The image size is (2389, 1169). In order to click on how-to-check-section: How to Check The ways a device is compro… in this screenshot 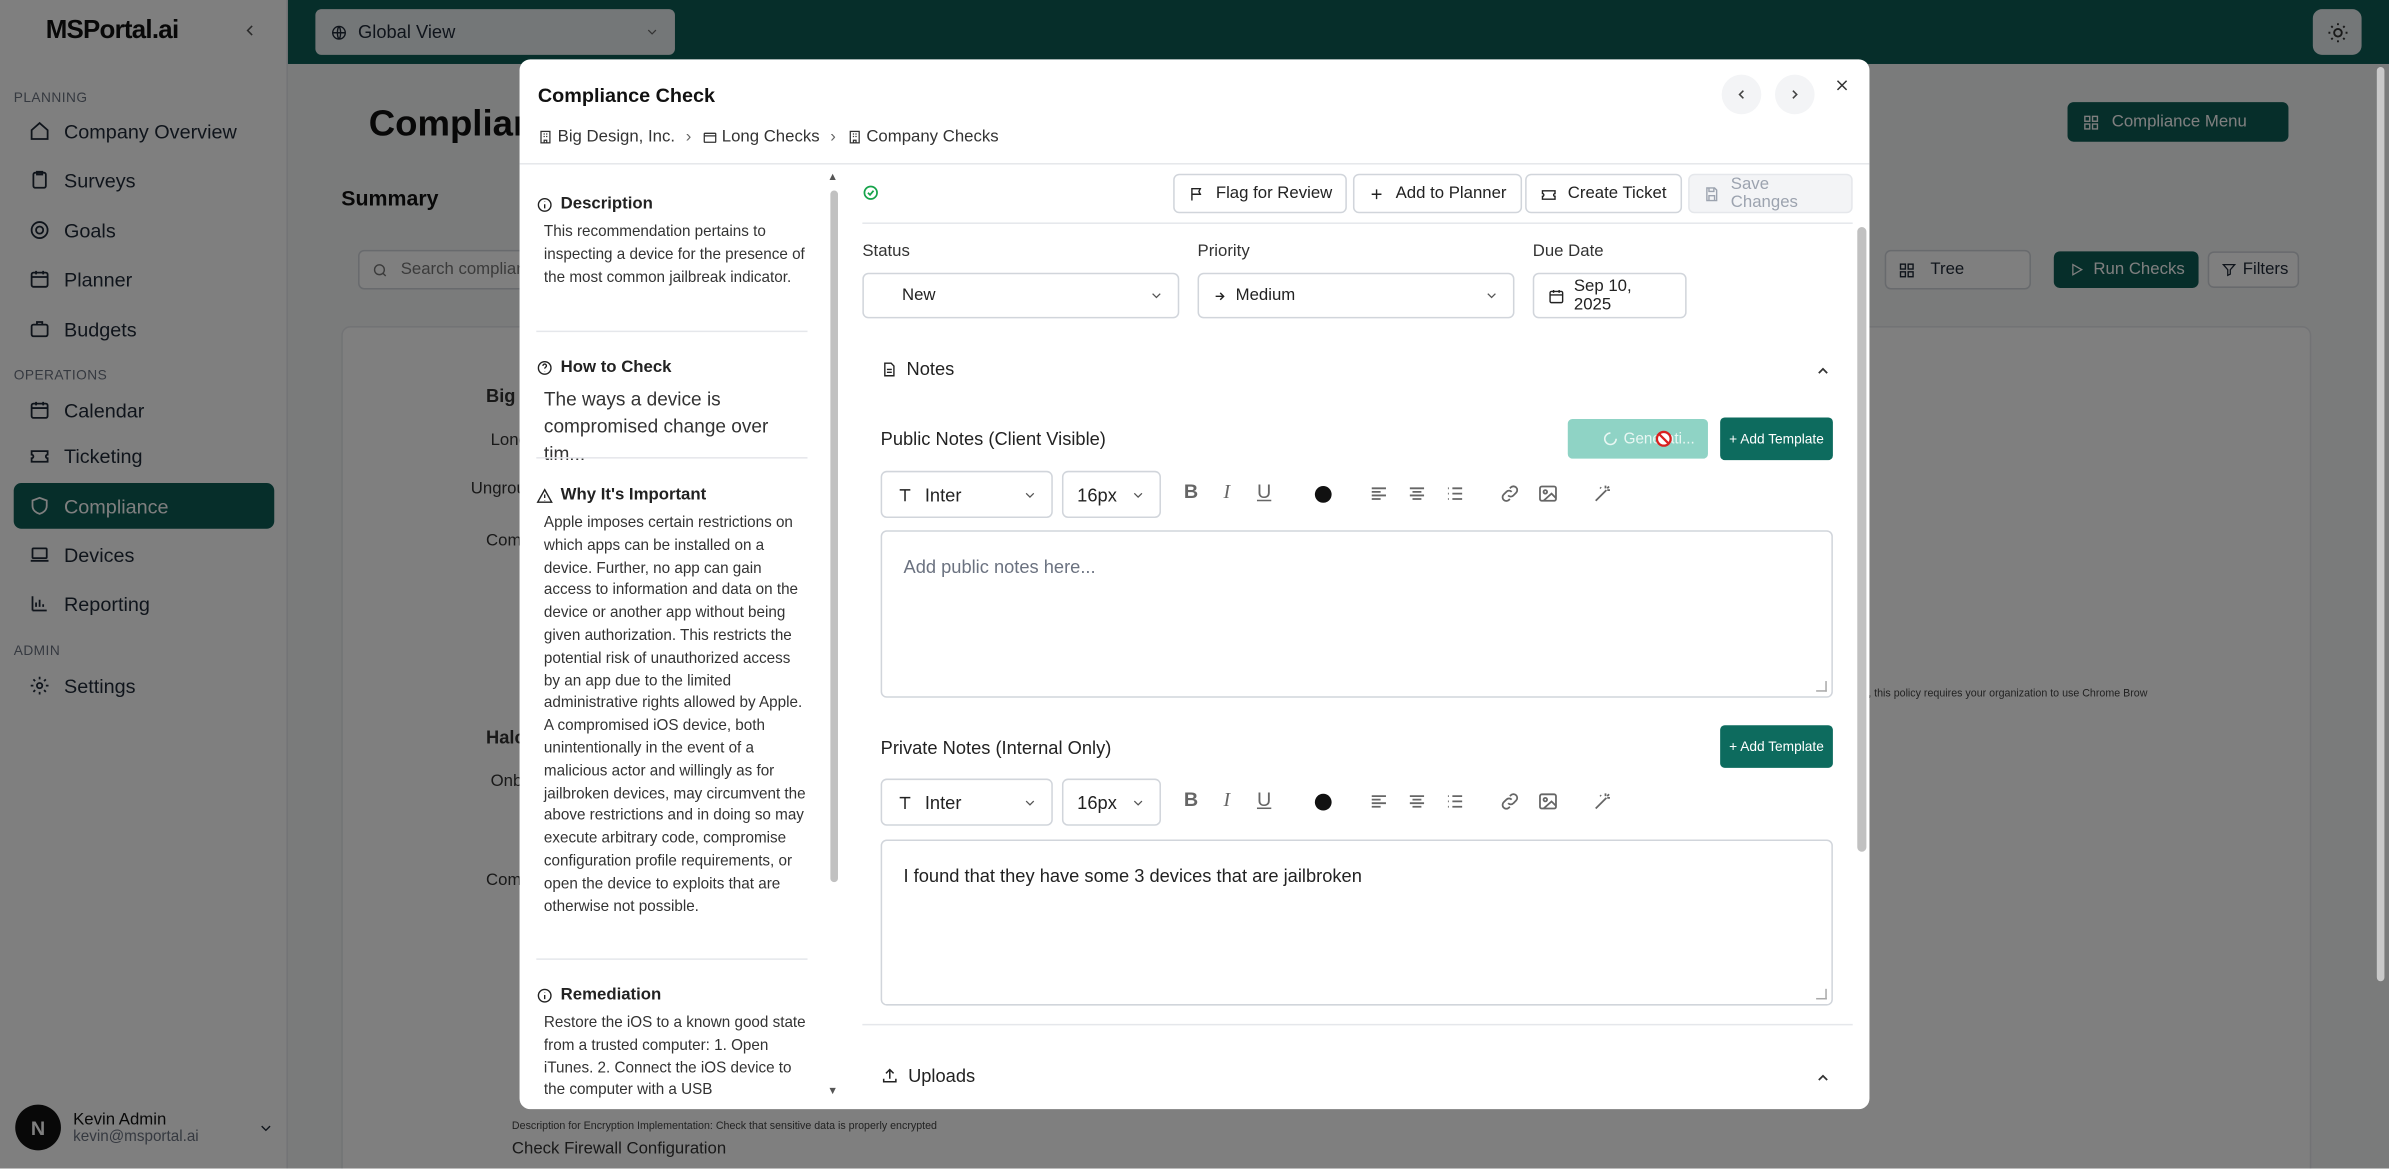, I will do `click(671, 413)`.